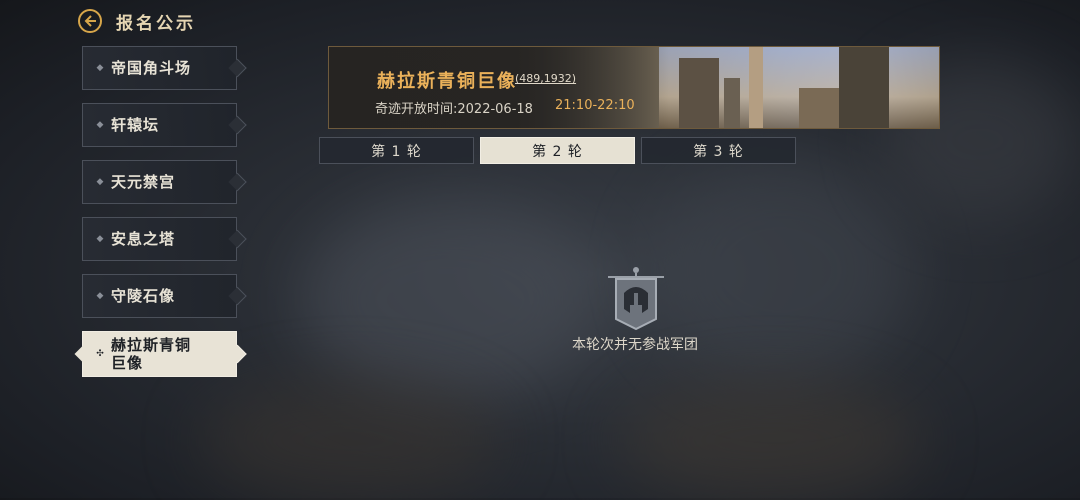 Image resolution: width=1080 pixels, height=500 pixels. Describe the element at coordinates (718, 150) in the screenshot. I see `tab-round-3: 第 3 轮` at that location.